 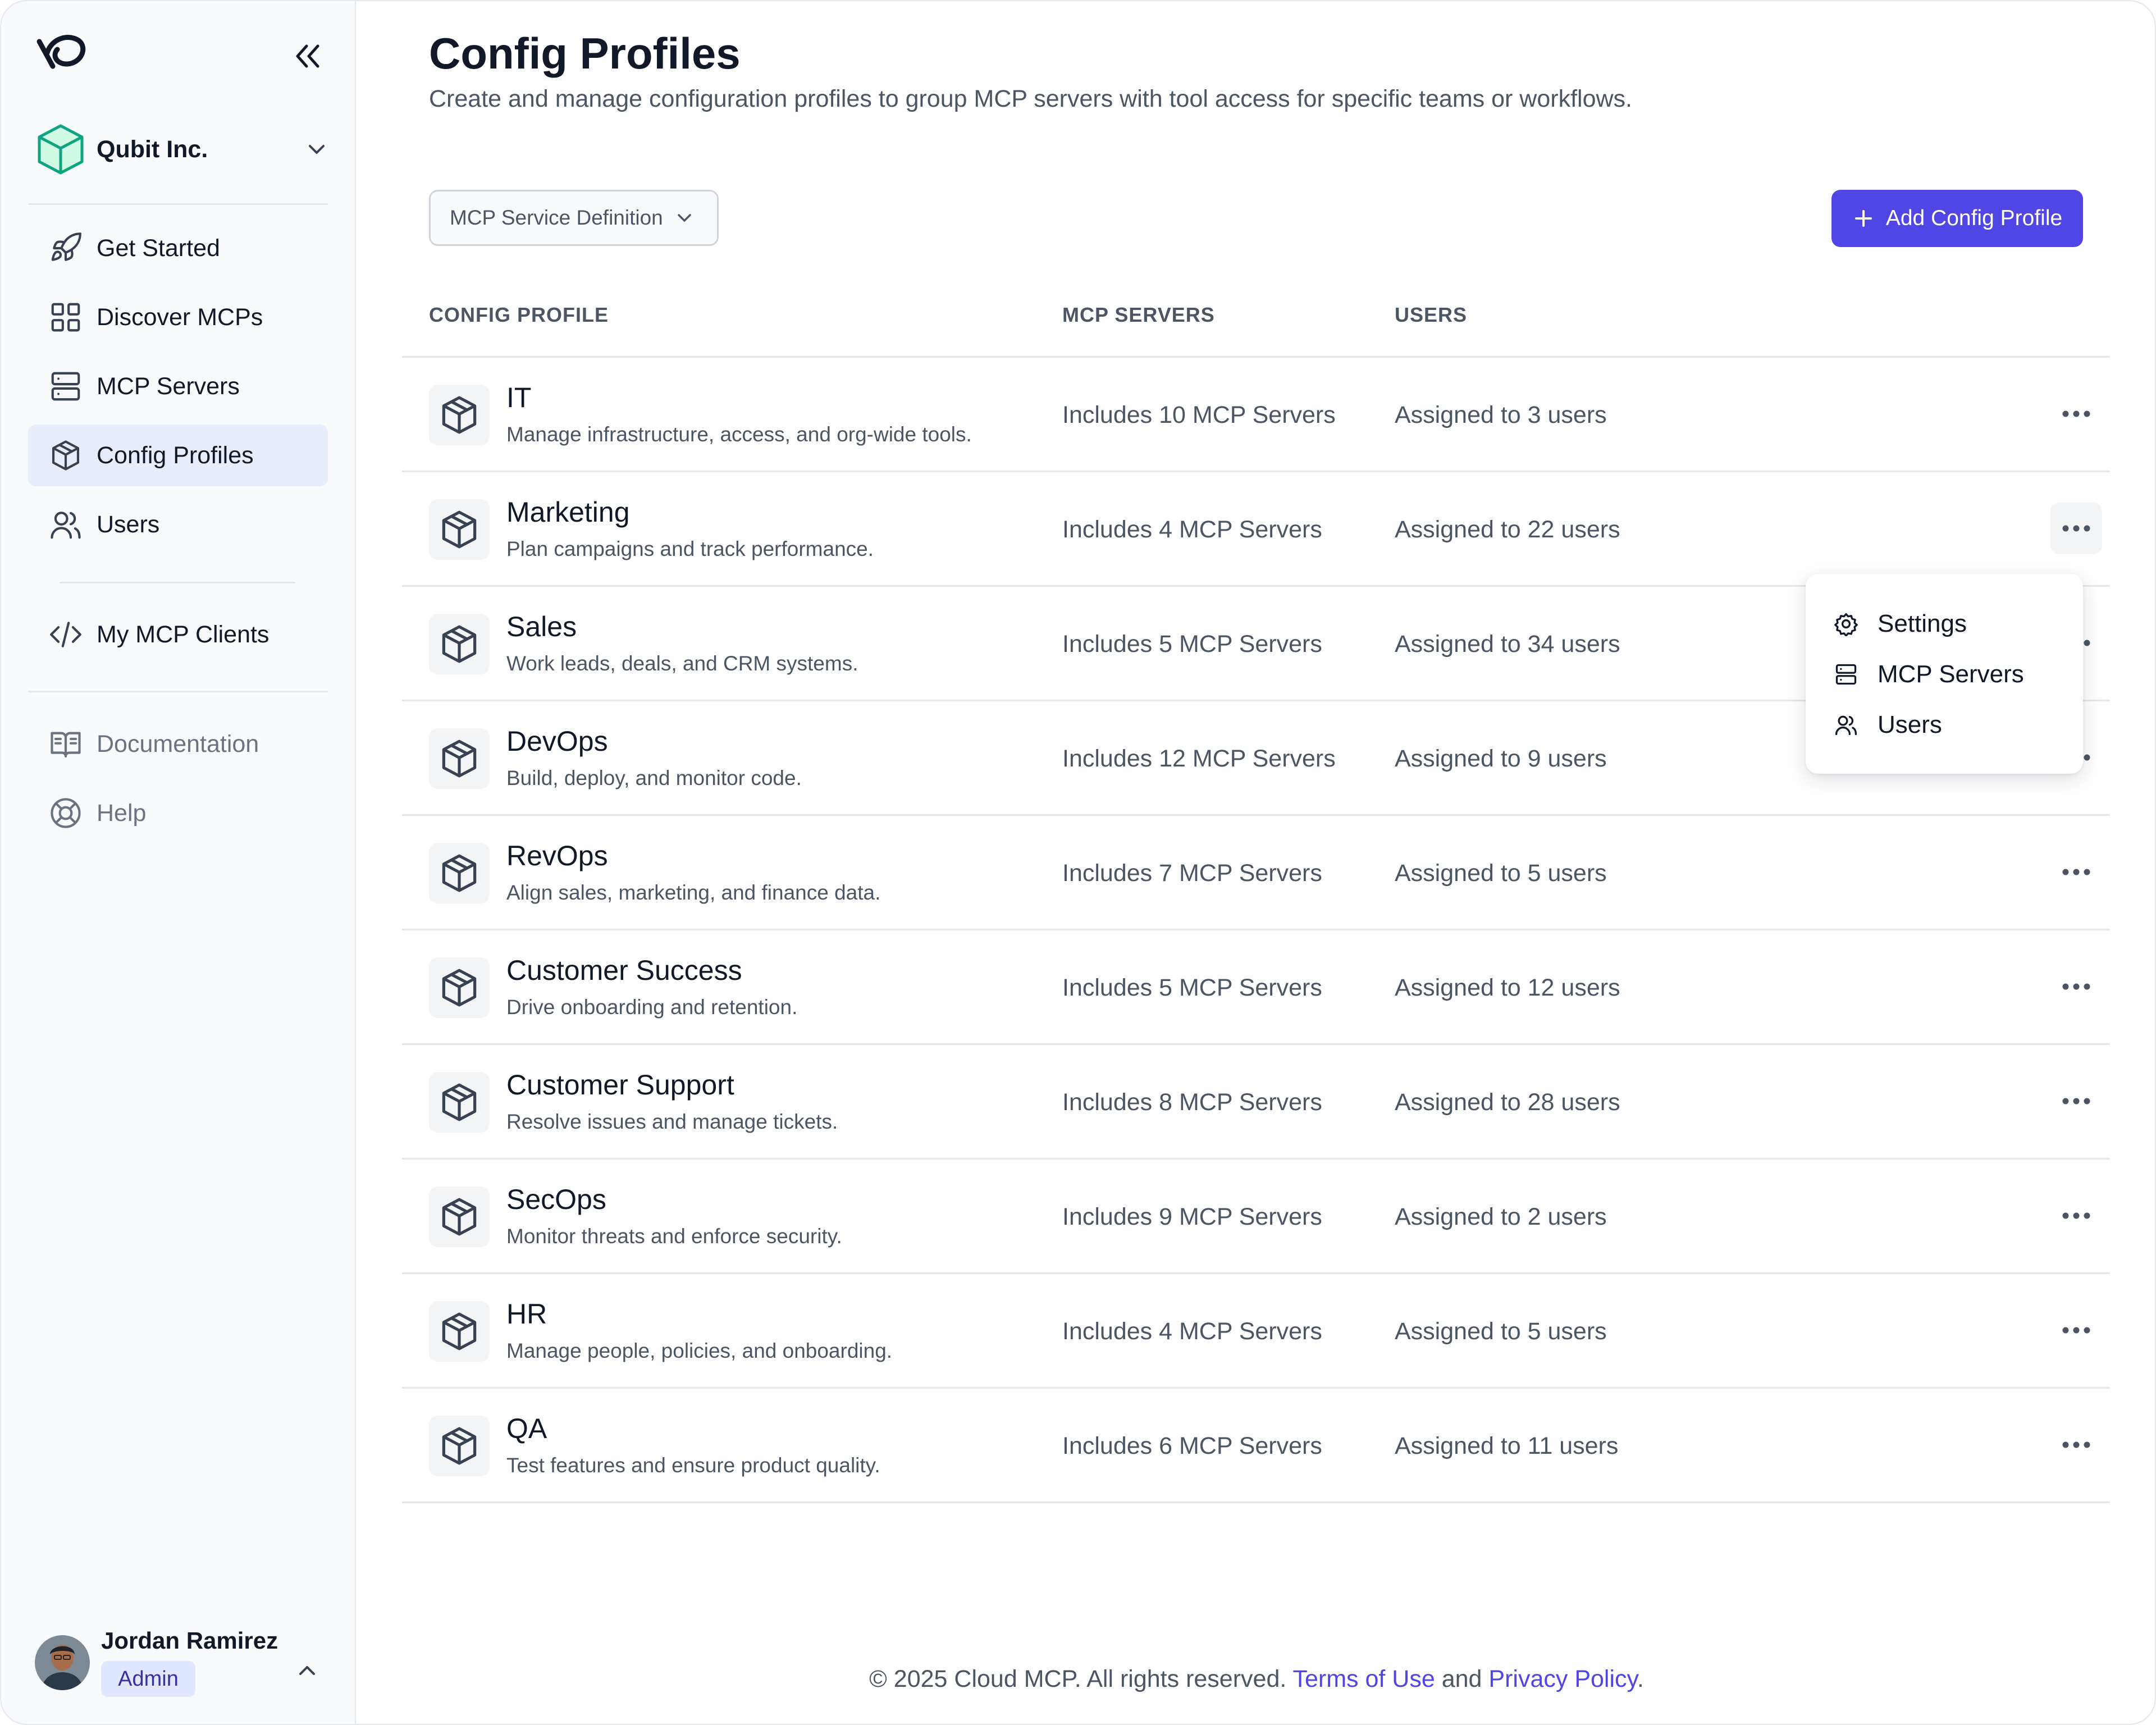 What do you see at coordinates (1562, 1678) in the screenshot?
I see `privacy-policy-link: Privacy Policy` at bounding box center [1562, 1678].